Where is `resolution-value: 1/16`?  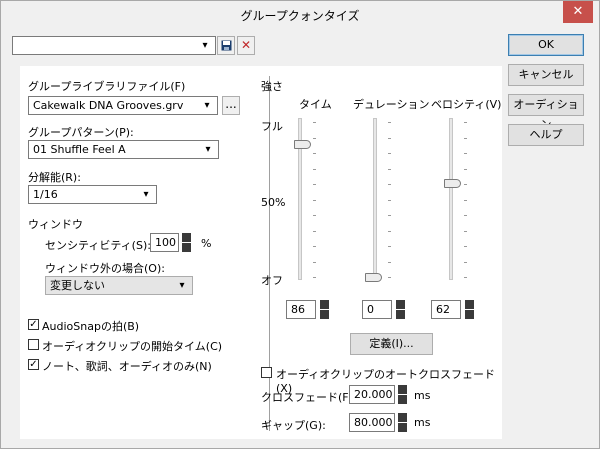 resolution-value: 1/16 is located at coordinates (45, 194).